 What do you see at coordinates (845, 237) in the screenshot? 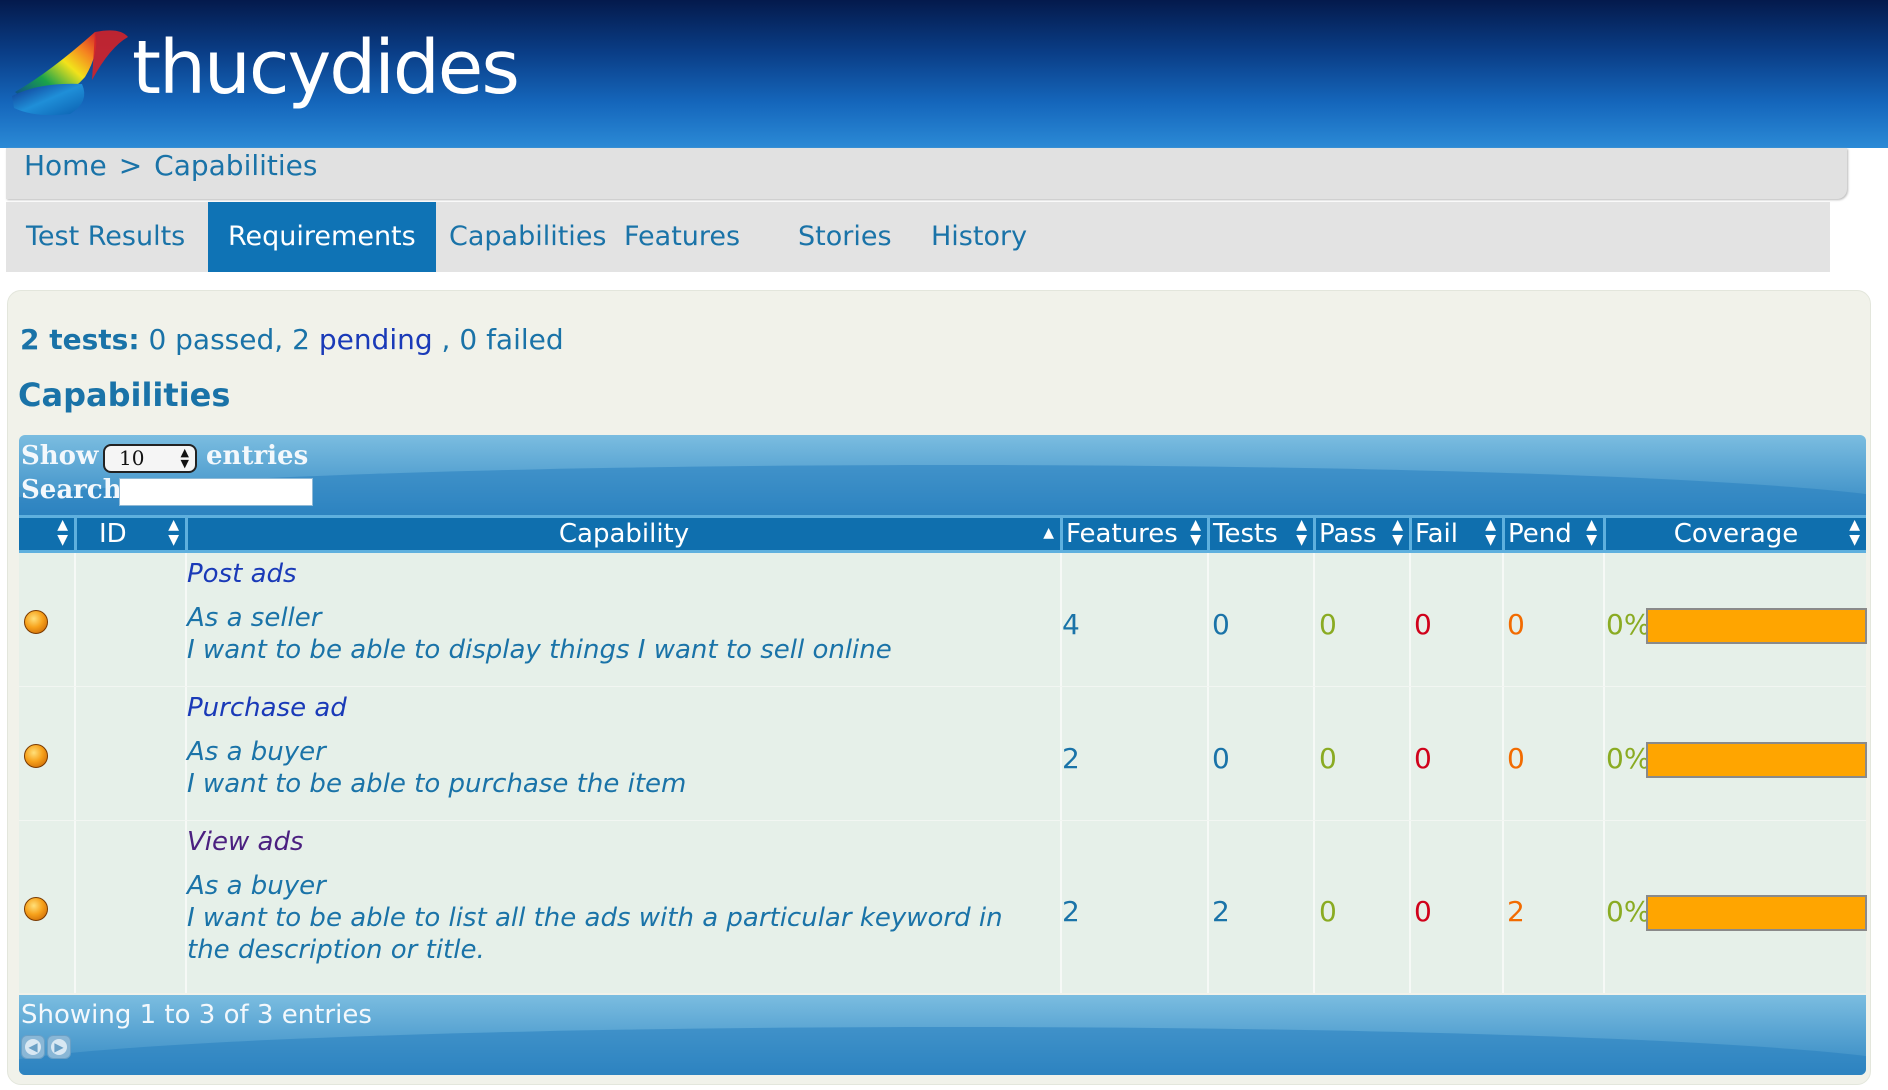
I see `tab-stories: Stories` at bounding box center [845, 237].